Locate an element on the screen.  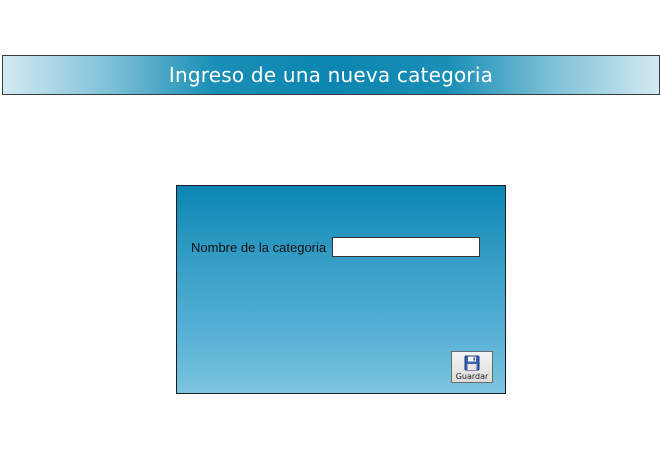
category-name-label: Nombre de la categoria is located at coordinates (259, 247).